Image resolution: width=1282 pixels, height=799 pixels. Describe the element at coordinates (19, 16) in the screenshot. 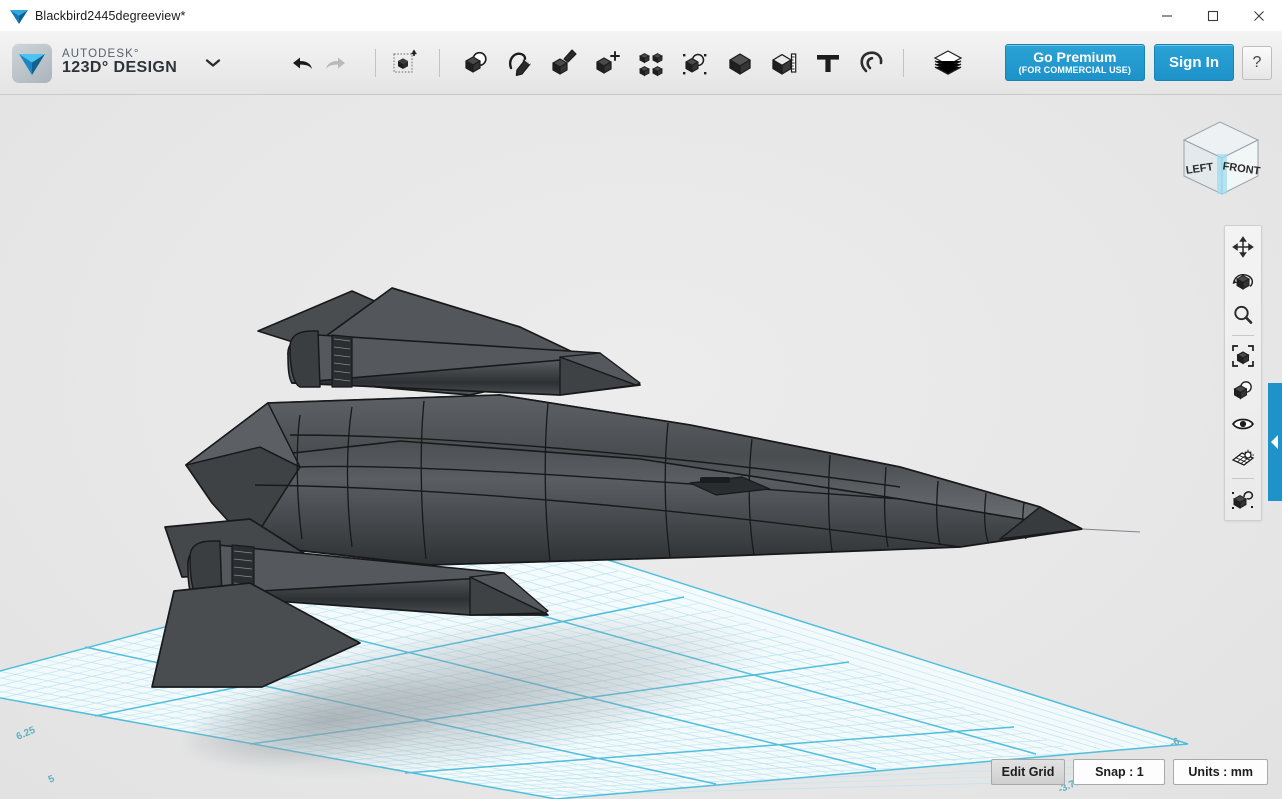

I see `autodesk-pyramid-icon` at that location.